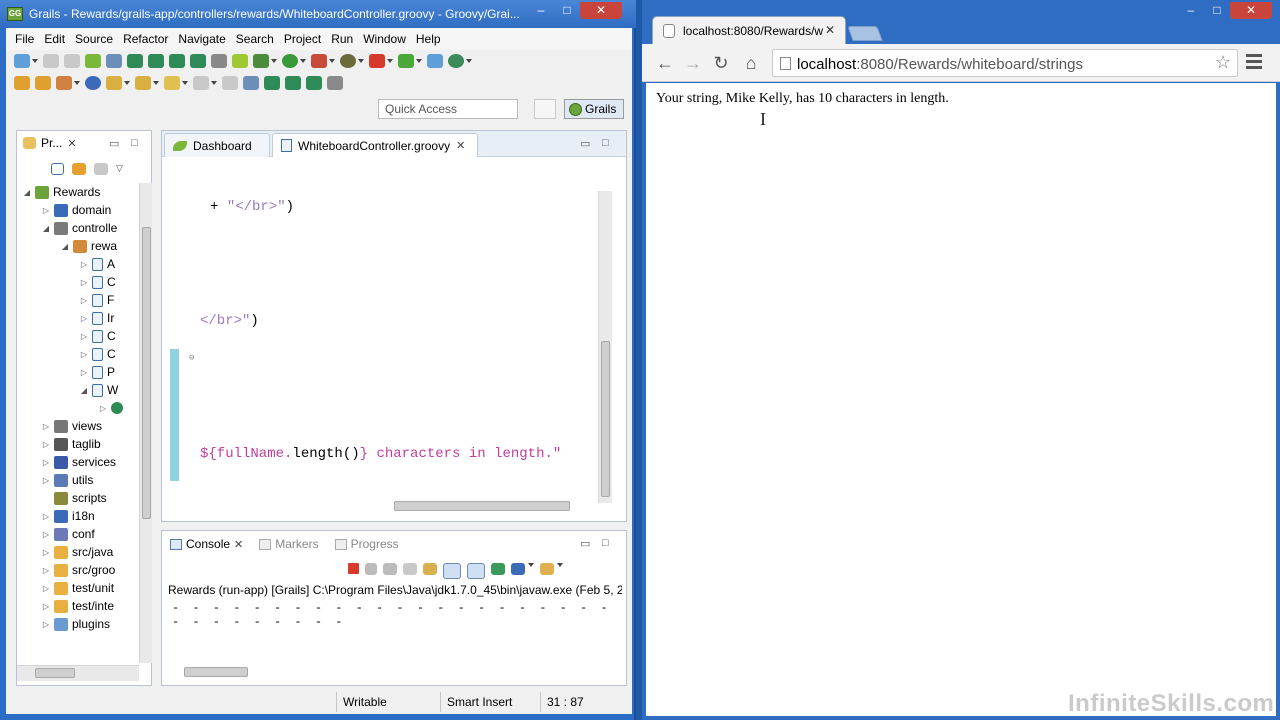 This screenshot has width=1280, height=720. Describe the element at coordinates (201, 83) in the screenshot. I see `forward-icon` at that location.